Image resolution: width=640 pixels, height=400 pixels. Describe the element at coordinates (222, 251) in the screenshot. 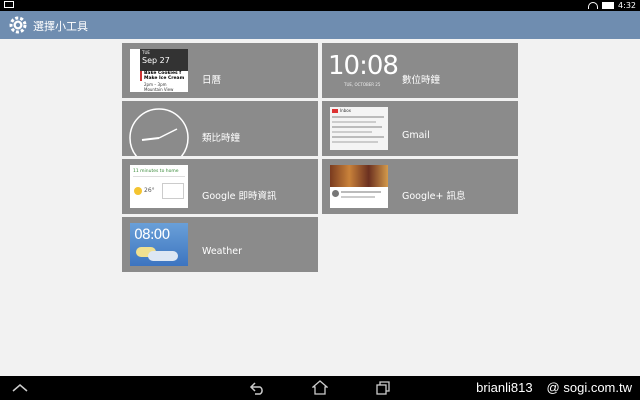

I see `widget-weather-label: Weather` at that location.